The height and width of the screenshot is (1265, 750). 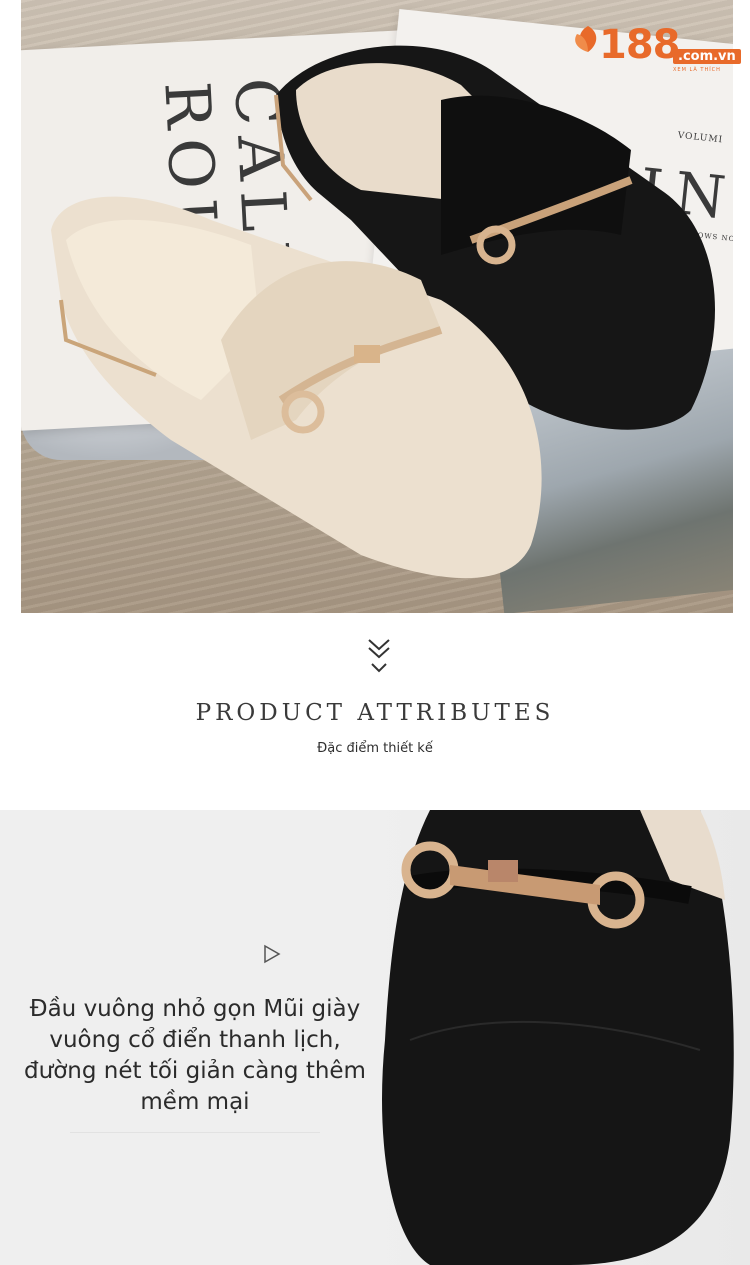 I want to click on divider, so click(x=195, y=1132).